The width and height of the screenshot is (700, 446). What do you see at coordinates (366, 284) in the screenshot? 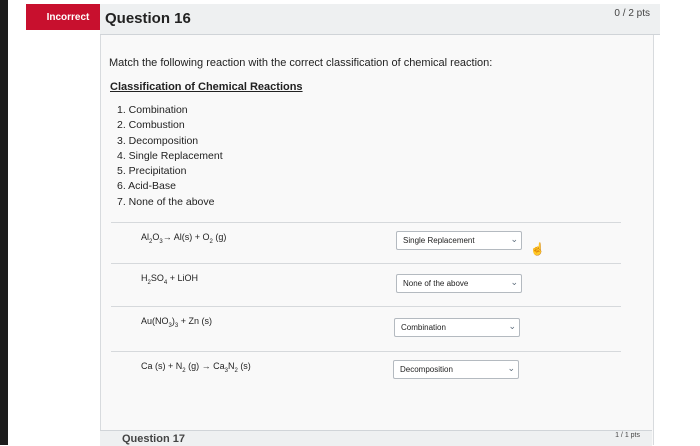
I see `match-row-2: H2SO4 + LiOH` at bounding box center [366, 284].